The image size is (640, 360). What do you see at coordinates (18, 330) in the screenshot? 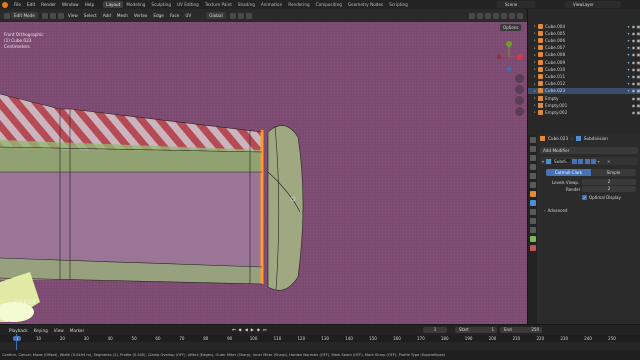
I see `menu-playback: Playback` at bounding box center [18, 330].